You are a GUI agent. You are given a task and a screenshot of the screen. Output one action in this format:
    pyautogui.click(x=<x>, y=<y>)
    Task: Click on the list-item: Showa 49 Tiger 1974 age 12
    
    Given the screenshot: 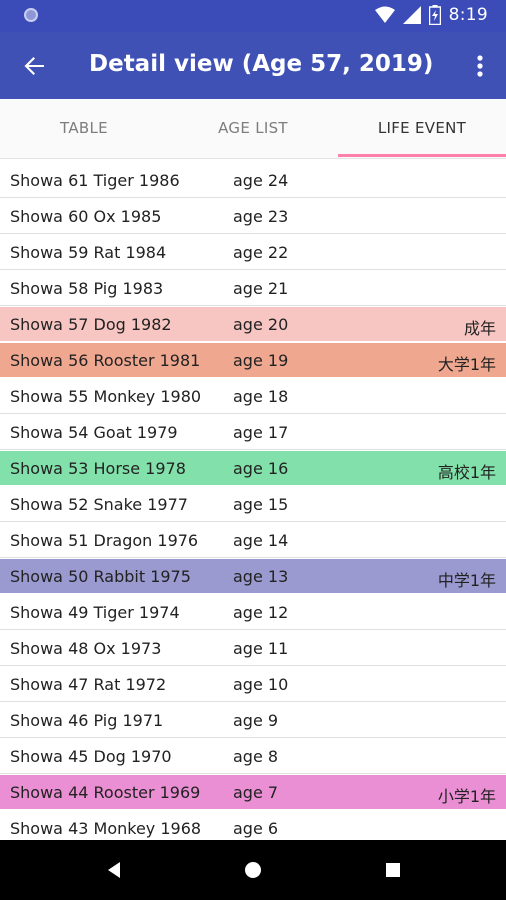 What is the action you would take?
    pyautogui.click(x=253, y=612)
    